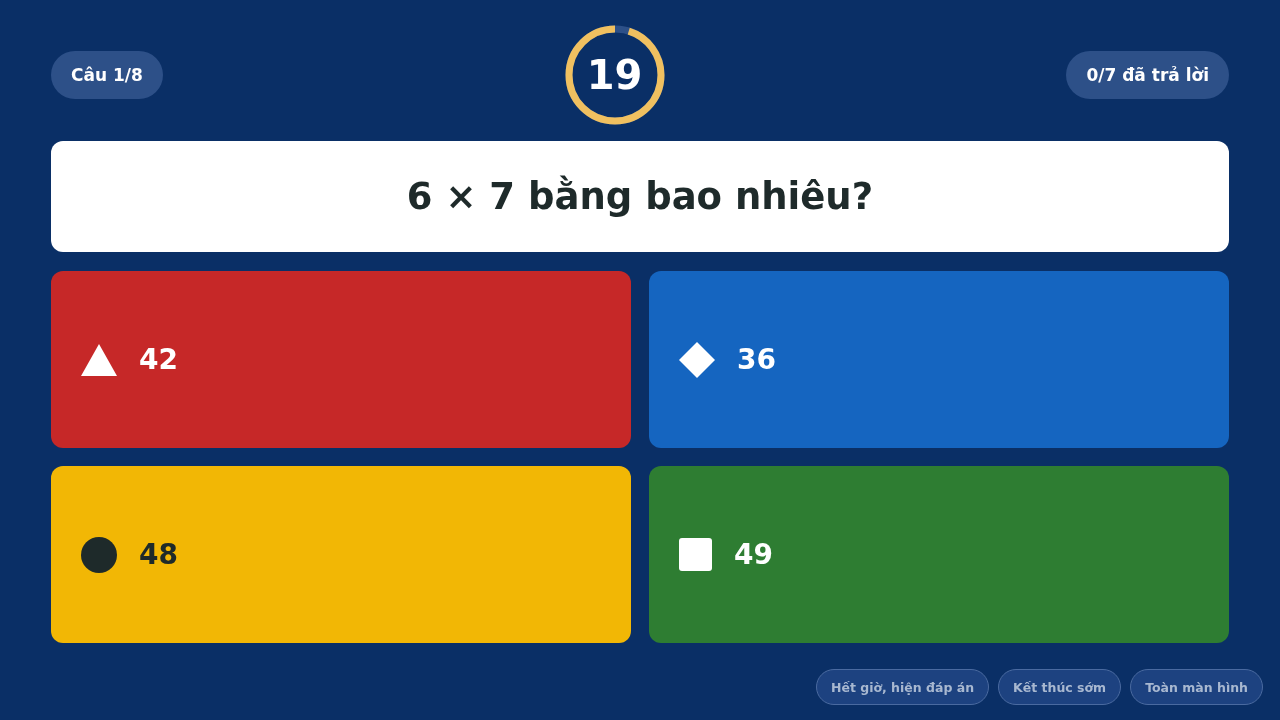  What do you see at coordinates (939, 554) in the screenshot?
I see `answer-option: 49` at bounding box center [939, 554].